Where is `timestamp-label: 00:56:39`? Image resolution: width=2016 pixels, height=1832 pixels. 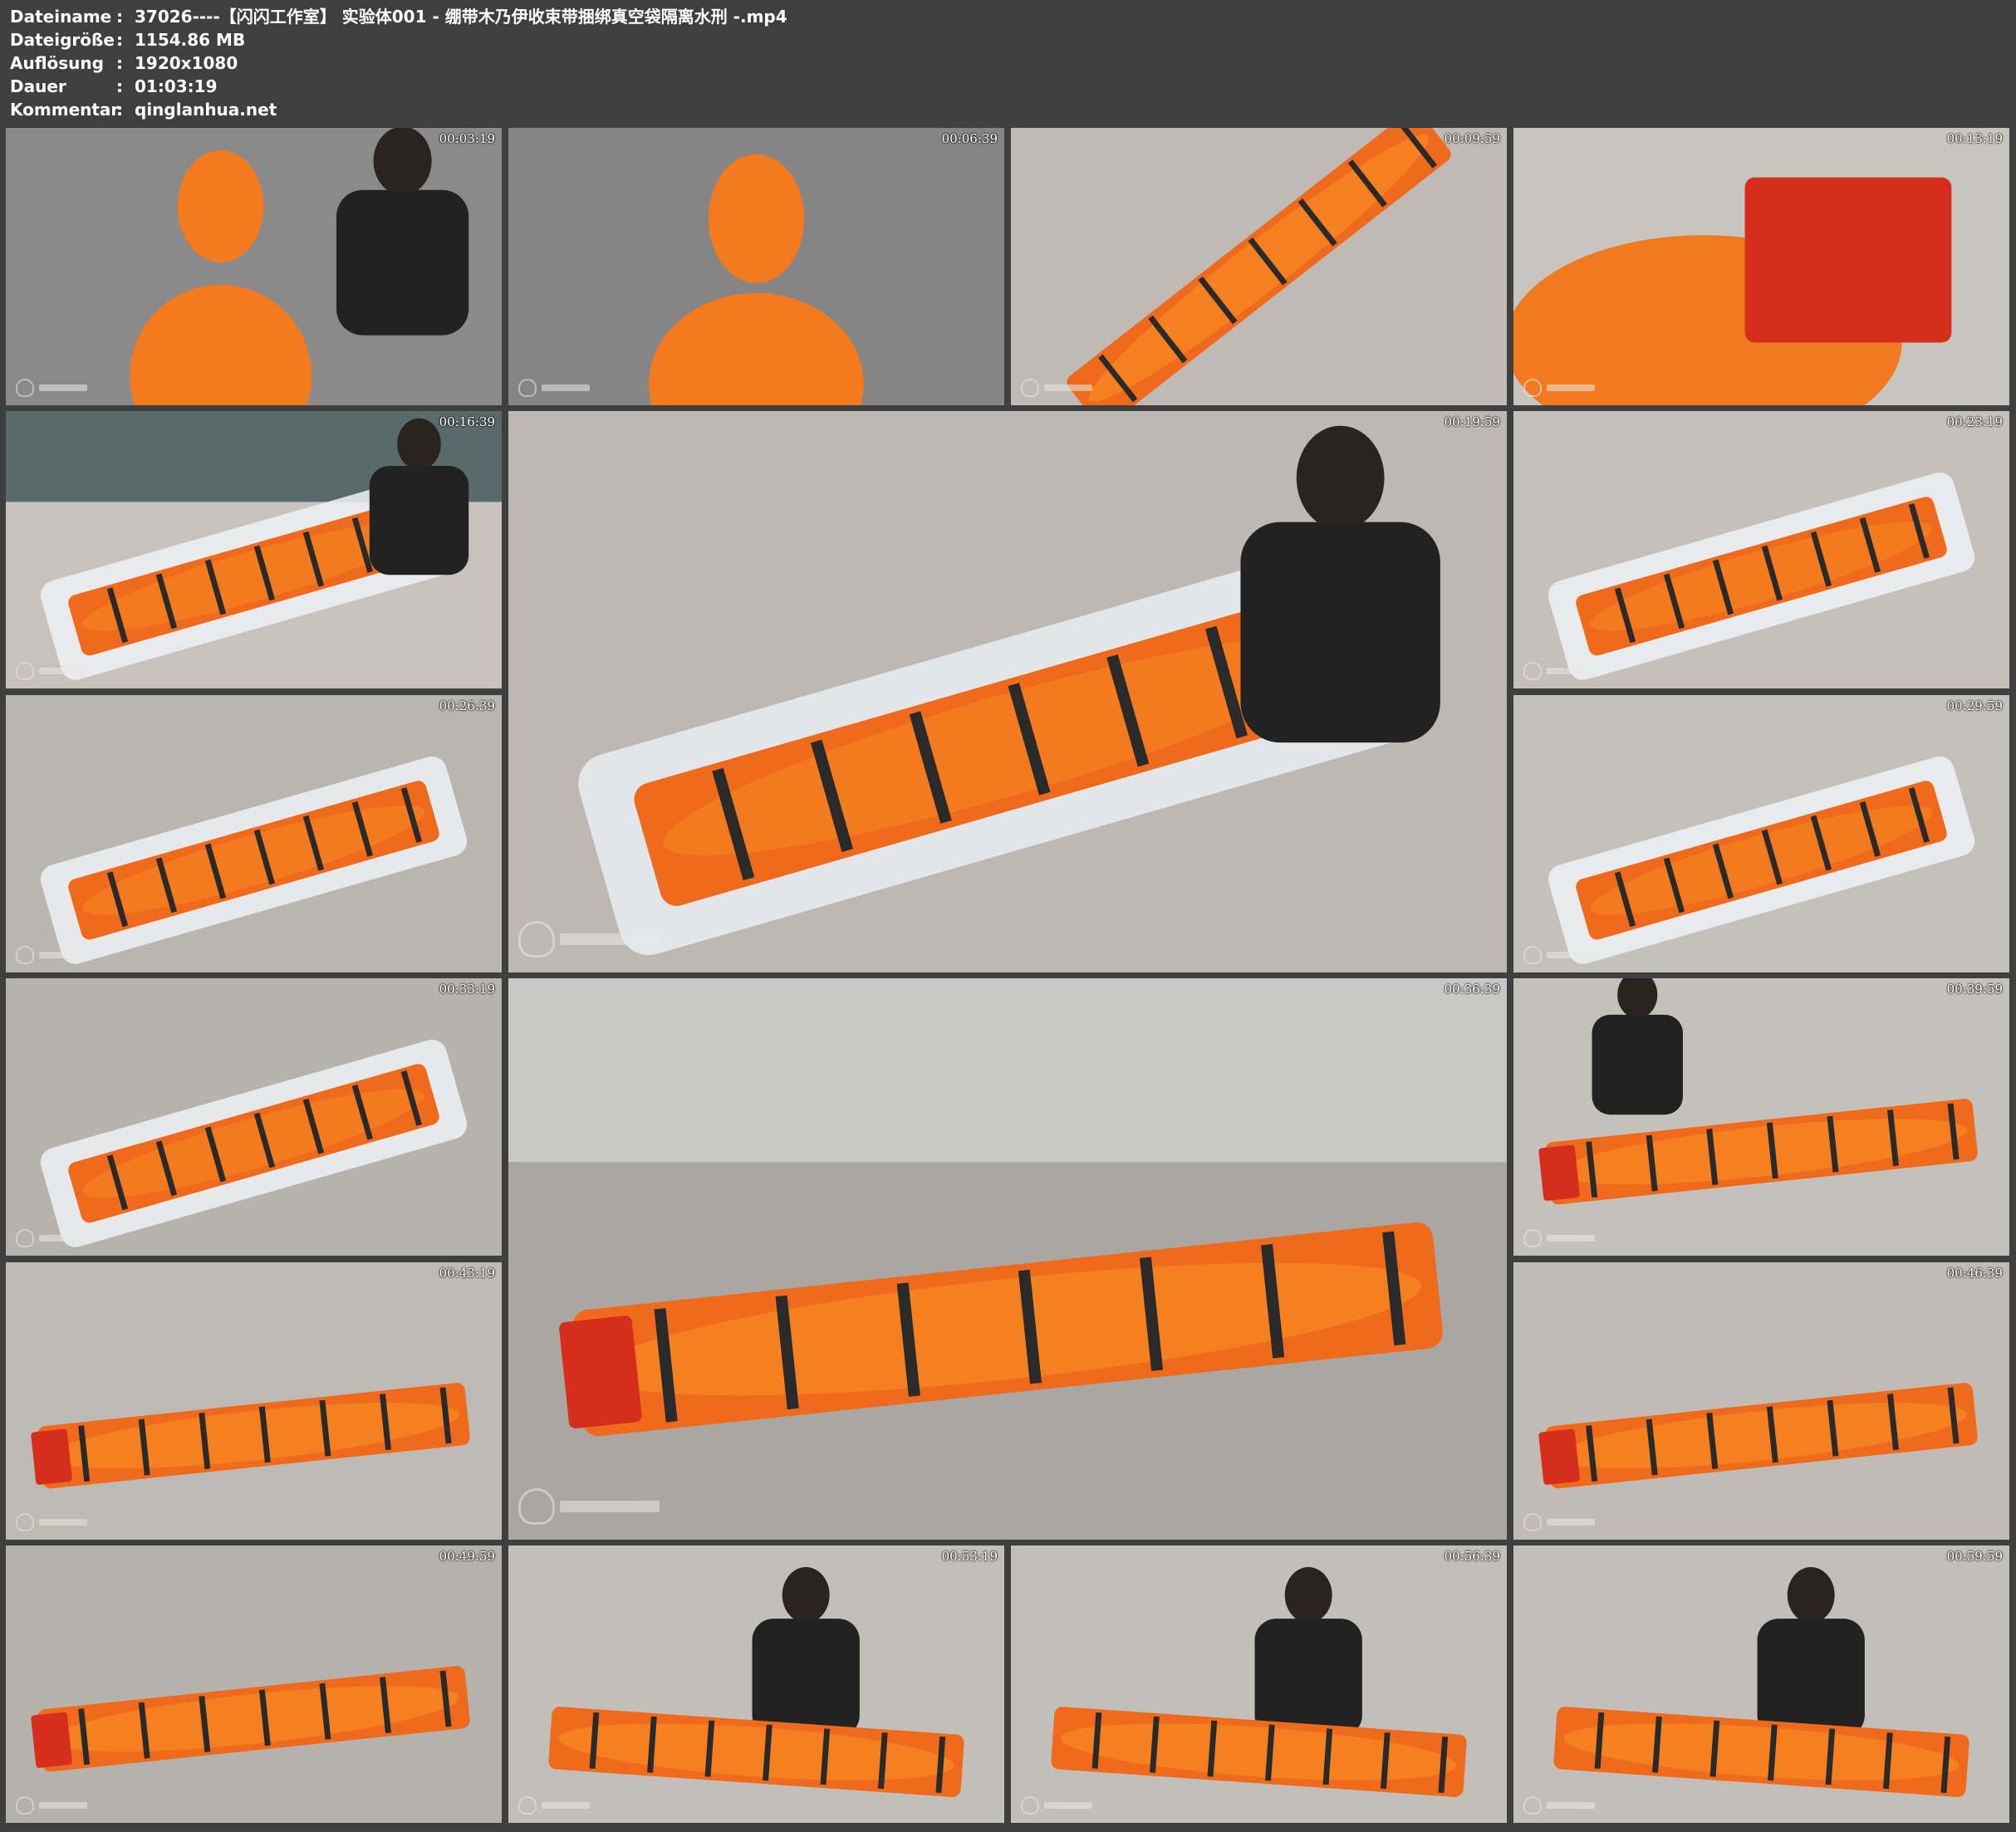
timestamp-label: 00:56:39 is located at coordinates (1472, 1556).